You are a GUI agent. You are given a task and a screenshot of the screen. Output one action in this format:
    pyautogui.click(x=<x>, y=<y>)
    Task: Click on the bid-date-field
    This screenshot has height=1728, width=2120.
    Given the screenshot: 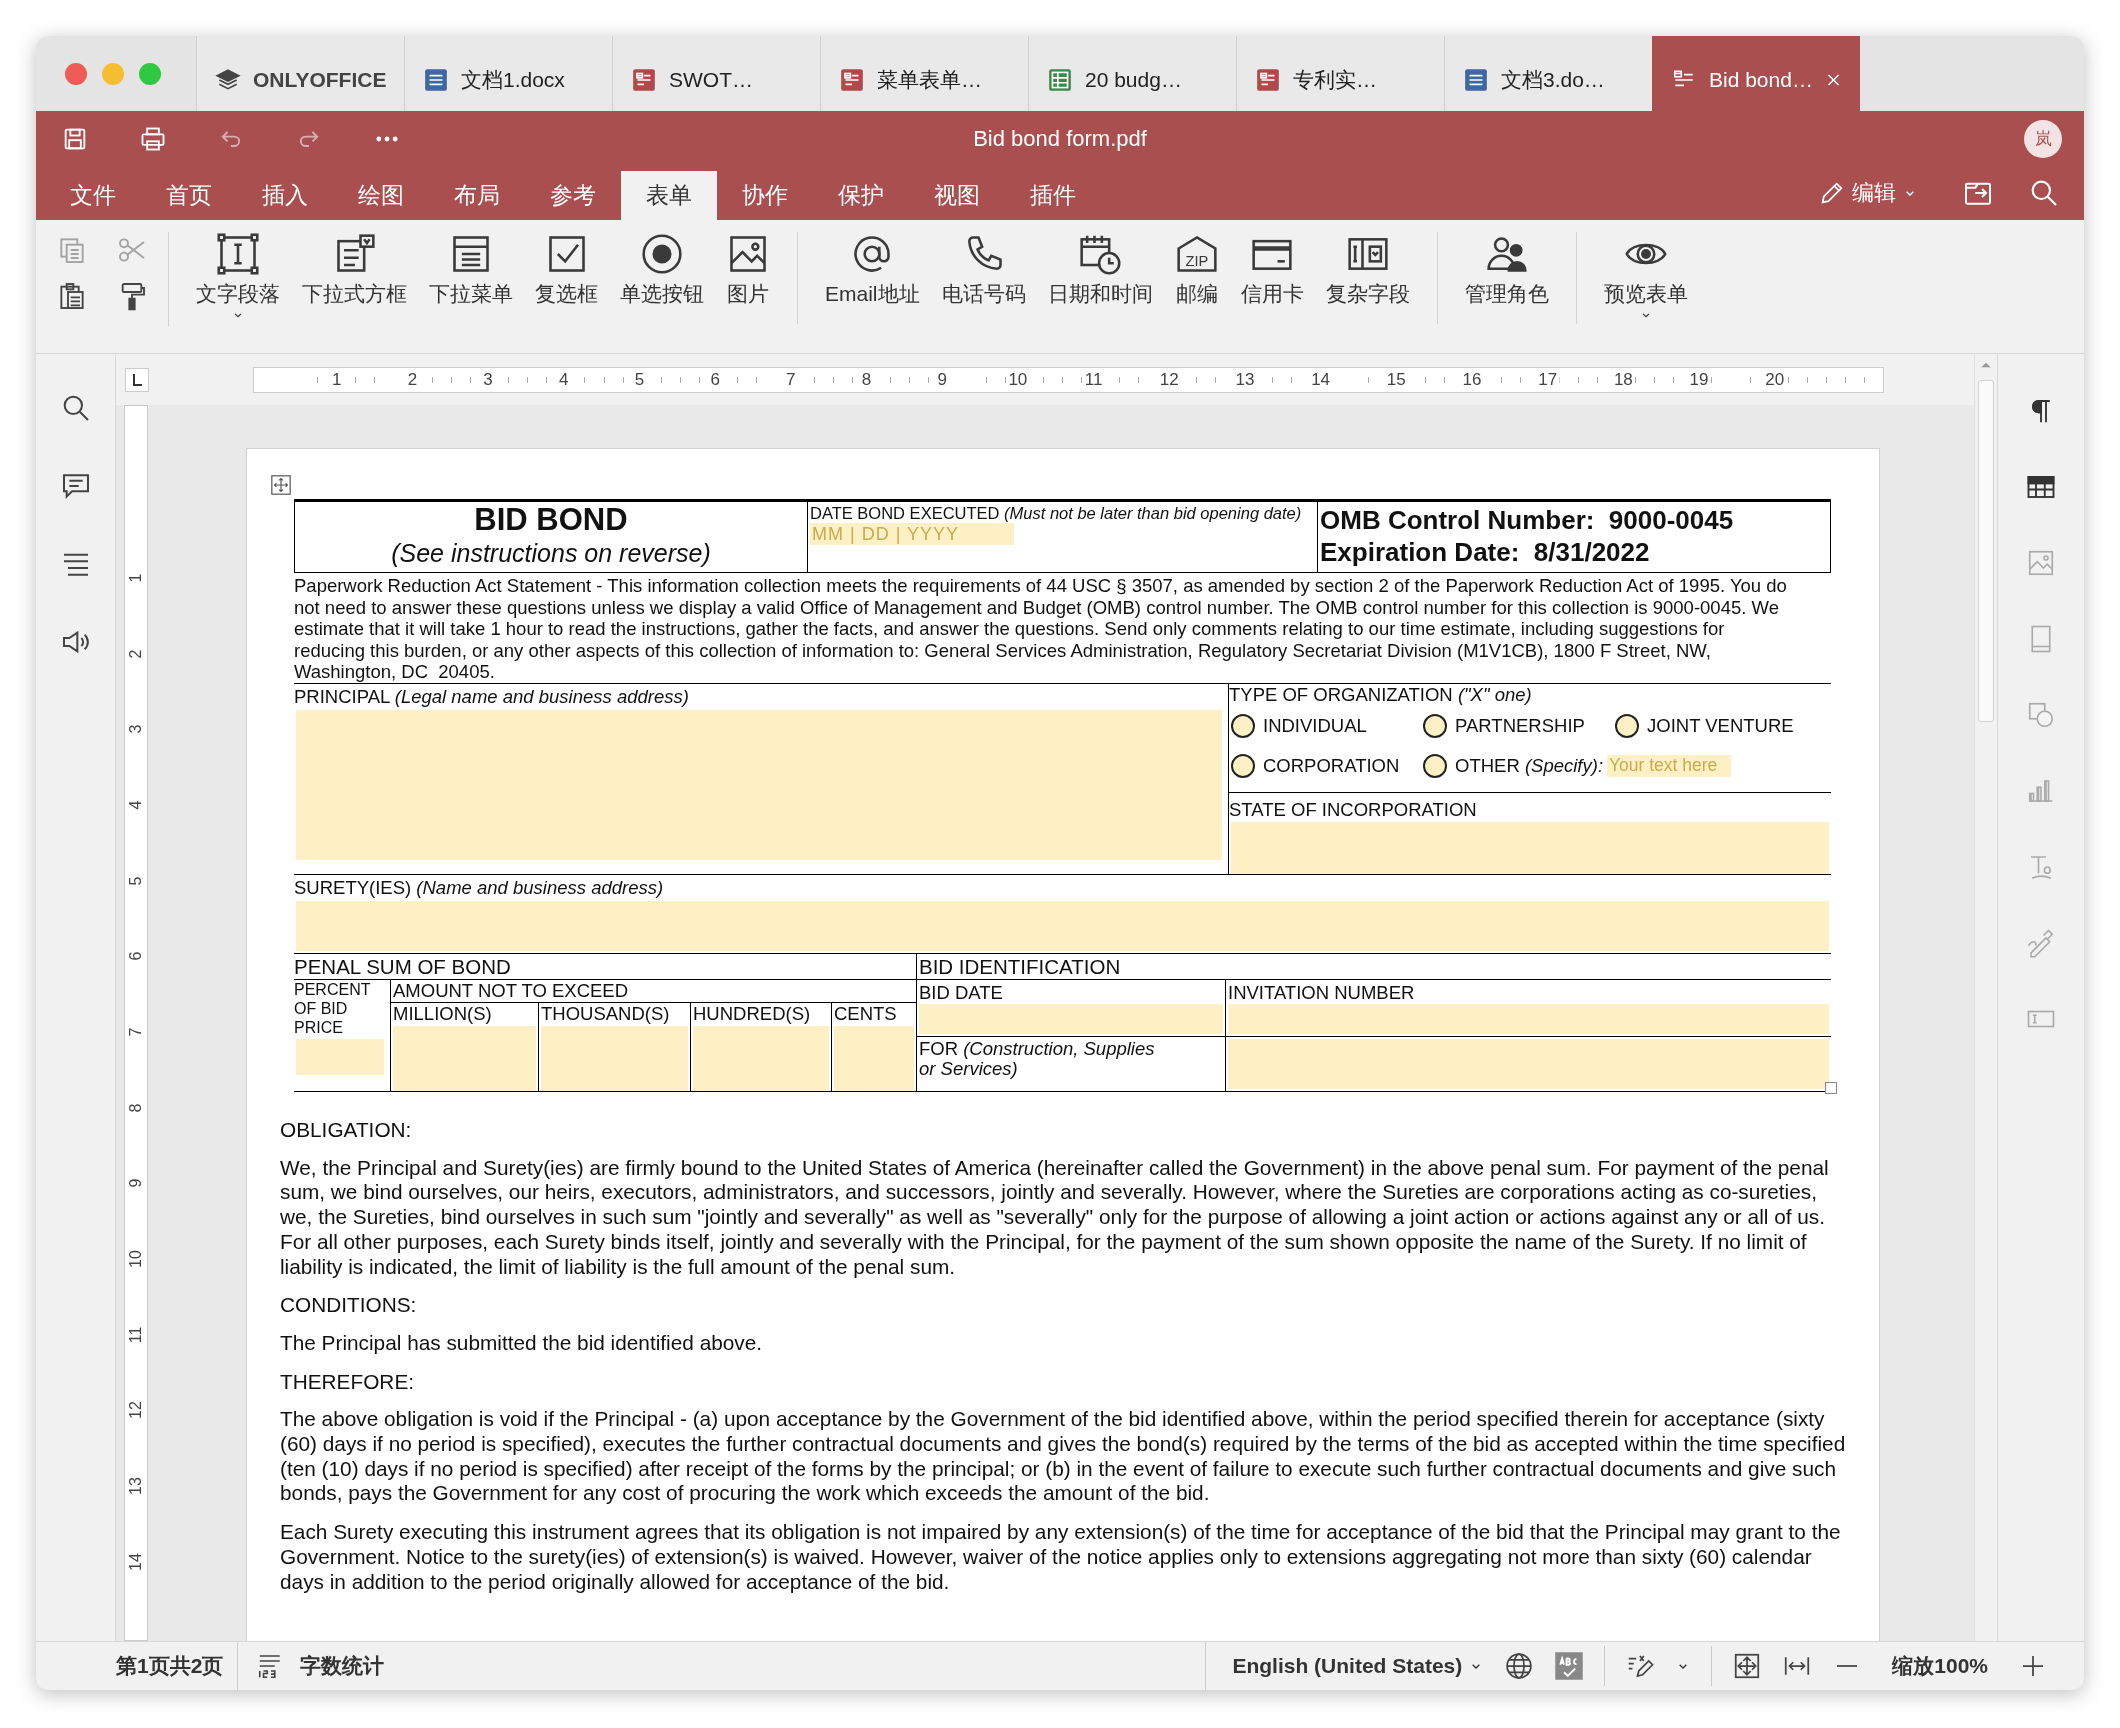 What is the action you would take?
    pyautogui.click(x=1071, y=1018)
    